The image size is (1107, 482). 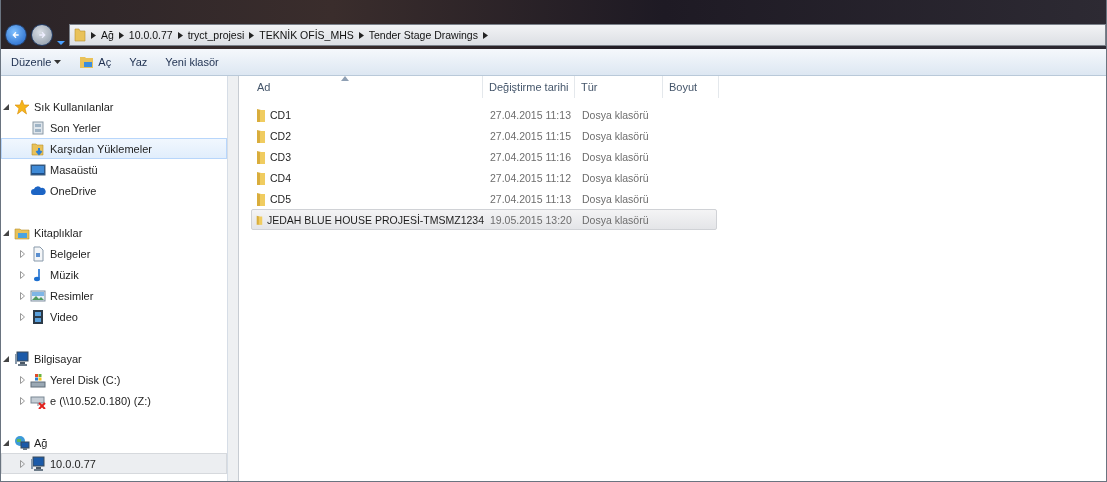 What do you see at coordinates (280, 198) in the screenshot?
I see `file-name: CD5` at bounding box center [280, 198].